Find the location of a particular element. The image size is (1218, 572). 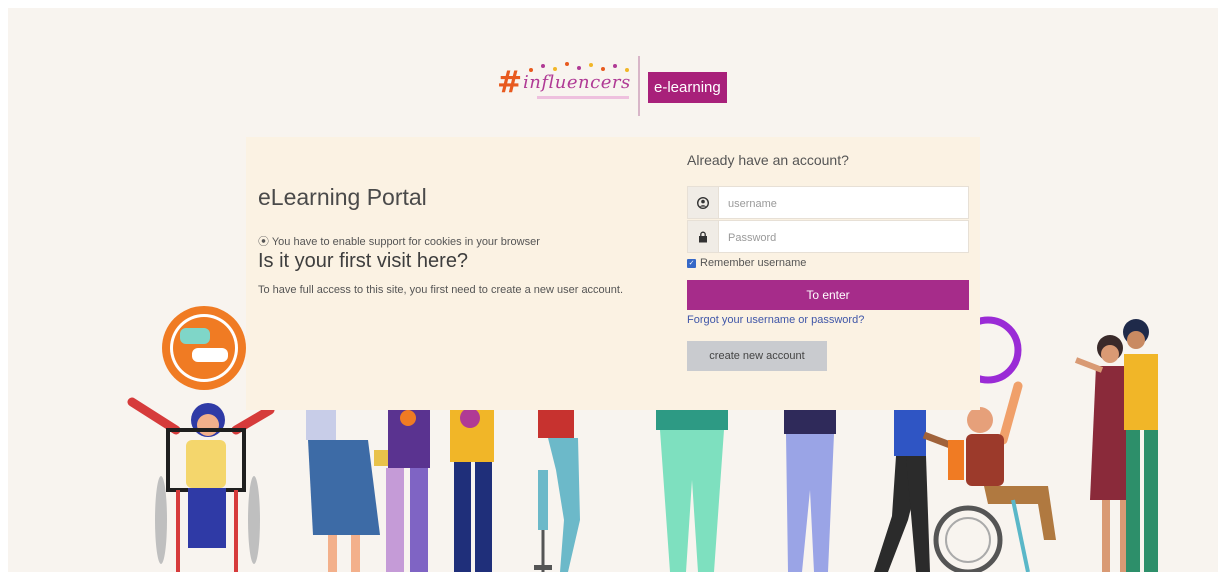

login-heading: Already have an account? is located at coordinates (768, 160).